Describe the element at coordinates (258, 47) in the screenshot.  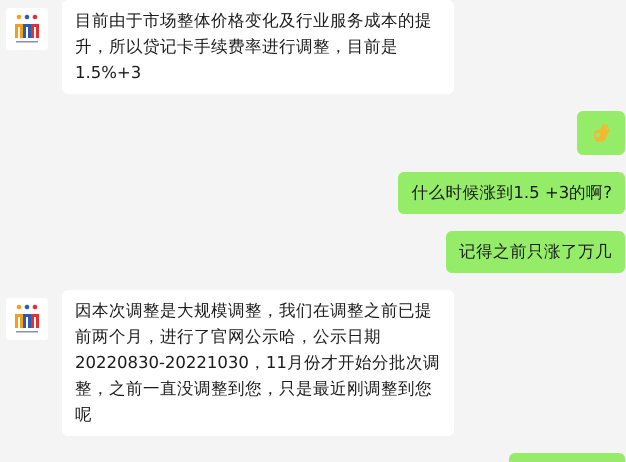
I see `message-bubble: 目前由于市场整体价格变化及行业服务成本的提升，所以贷记卡手续费率进行调整，目前是1.5%+3` at that location.